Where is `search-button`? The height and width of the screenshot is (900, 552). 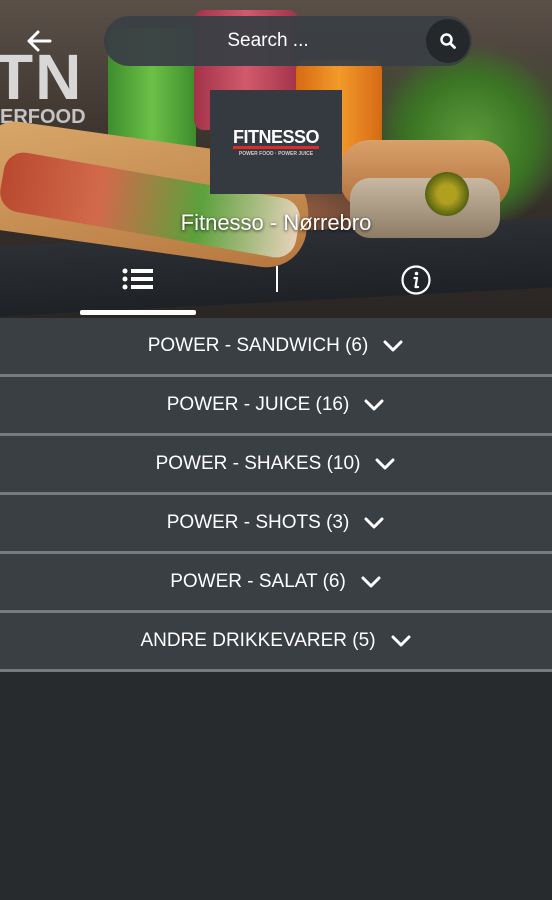
search-button is located at coordinates (448, 41).